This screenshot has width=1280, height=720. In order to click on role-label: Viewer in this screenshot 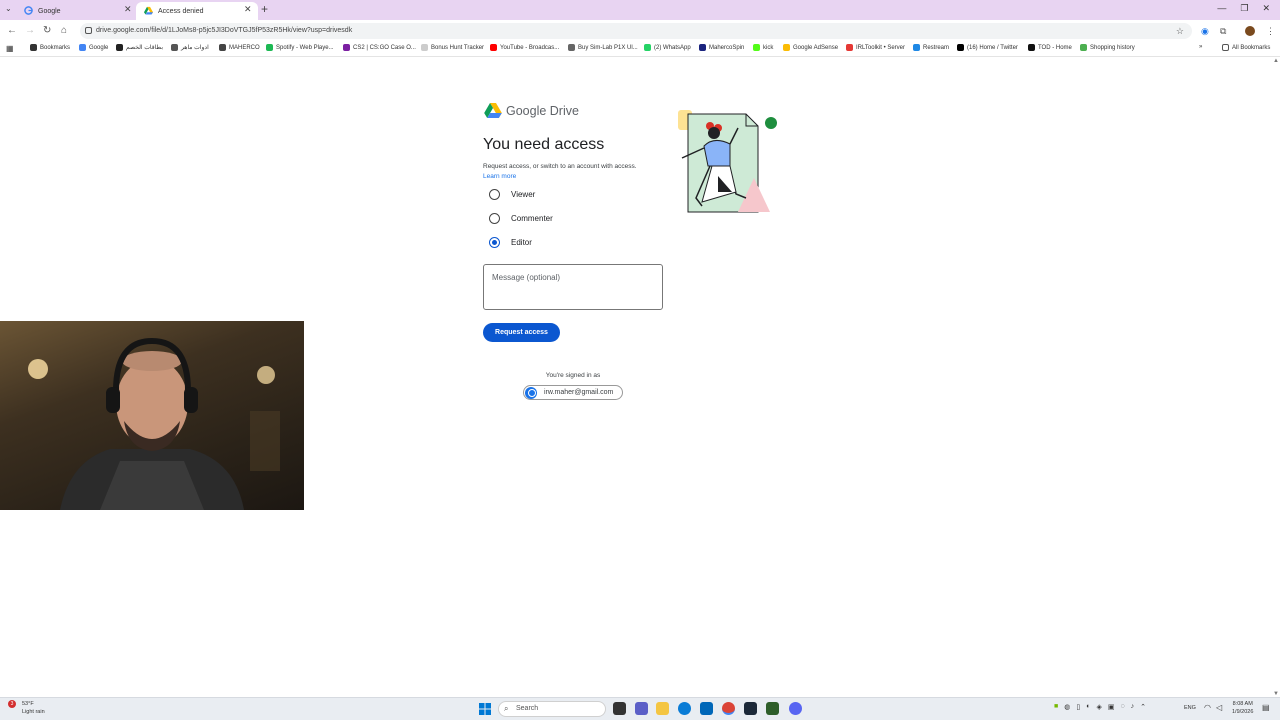, I will do `click(523, 194)`.